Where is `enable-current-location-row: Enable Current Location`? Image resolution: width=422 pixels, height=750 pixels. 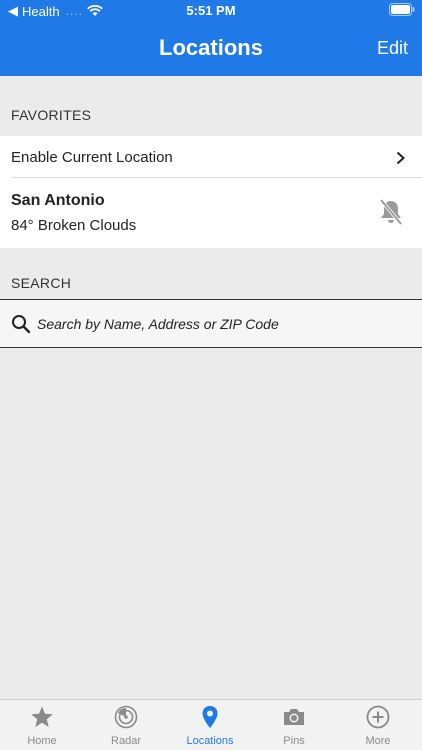
enable-current-location-row: Enable Current Location is located at coordinates (211, 157).